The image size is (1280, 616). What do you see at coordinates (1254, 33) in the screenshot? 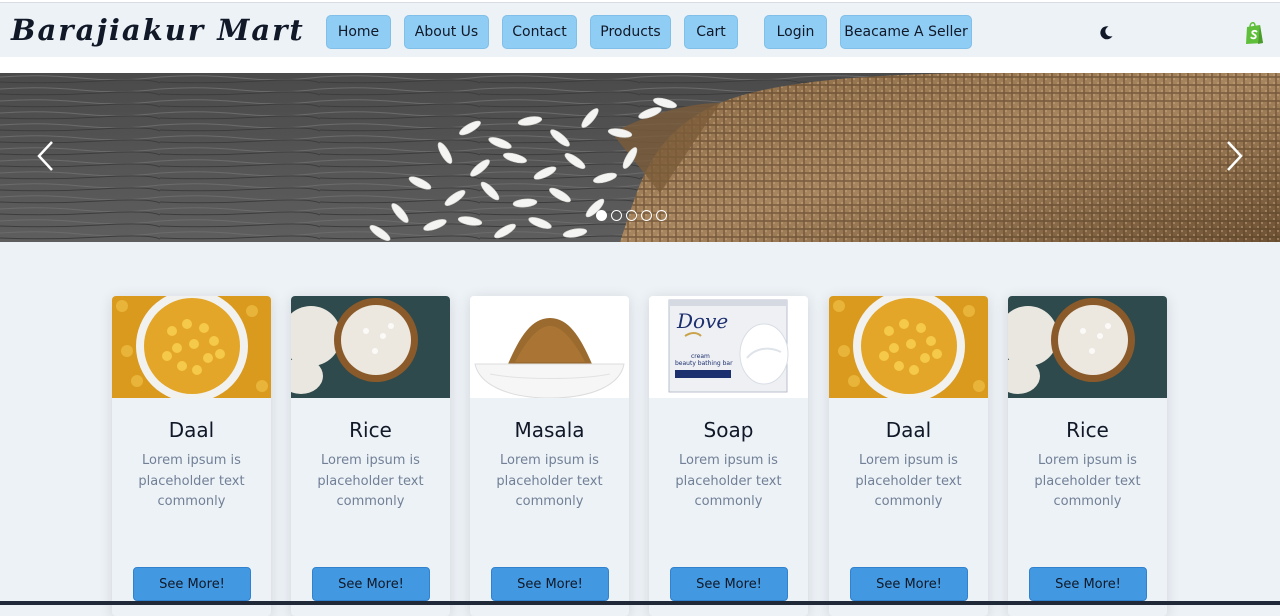
I see `shopify-bag-icon` at bounding box center [1254, 33].